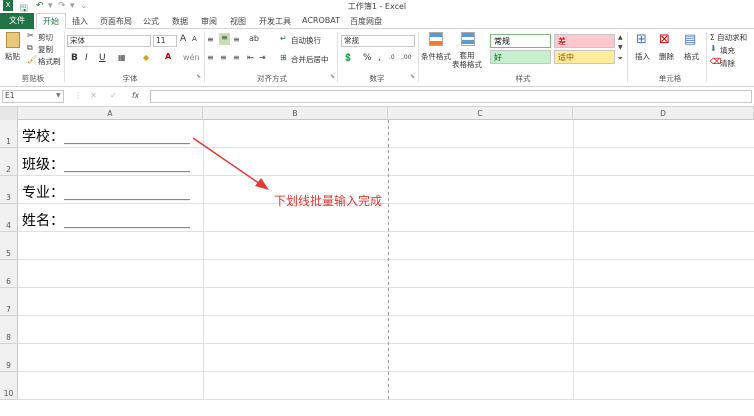 This screenshot has width=754, height=416. What do you see at coordinates (106, 136) in the screenshot?
I see `cell-a1: 学校：__________________` at bounding box center [106, 136].